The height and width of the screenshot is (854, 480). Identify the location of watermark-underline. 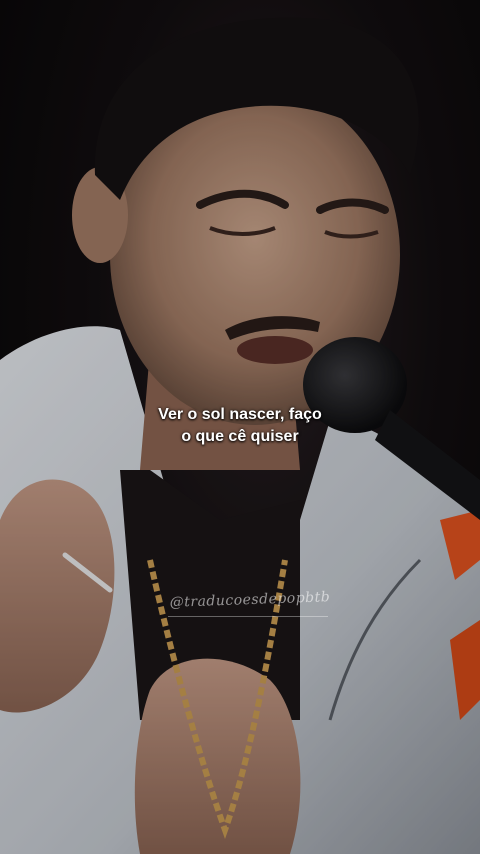
(248, 616).